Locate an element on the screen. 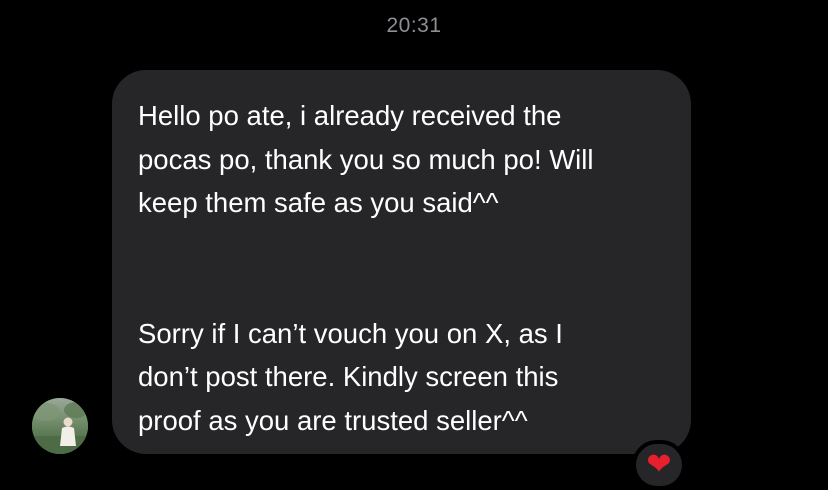 The height and width of the screenshot is (490, 828). message-text-line: pocas po, thank you so much po! Will is located at coordinates (366, 159).